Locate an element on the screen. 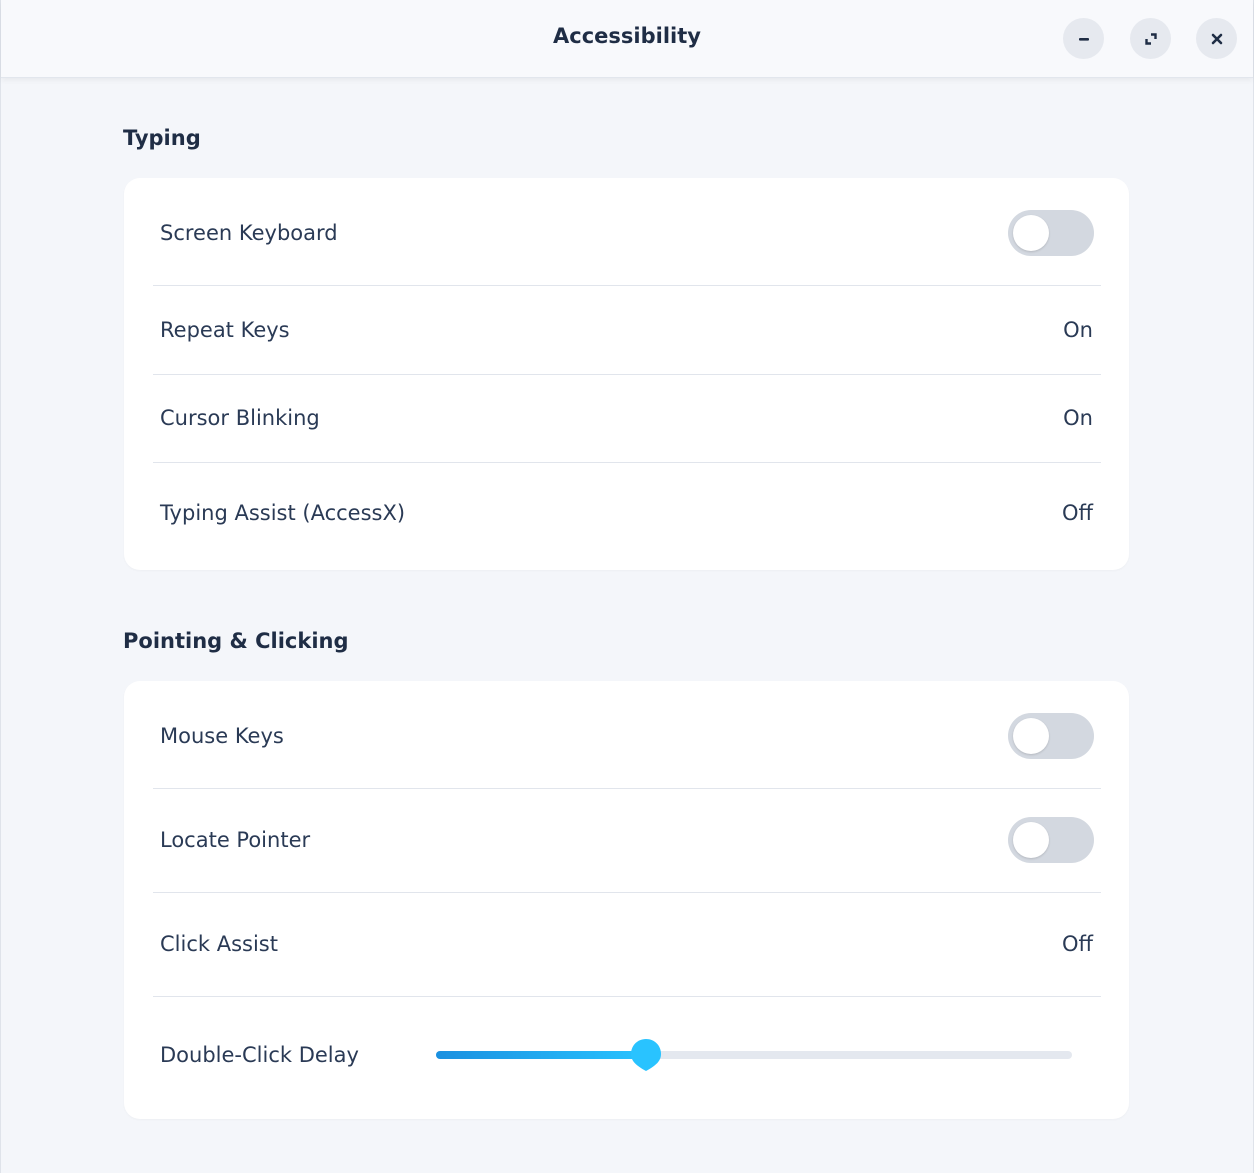 The height and width of the screenshot is (1173, 1254). locate-pointer-label: Locate Pointer is located at coordinates (235, 840).